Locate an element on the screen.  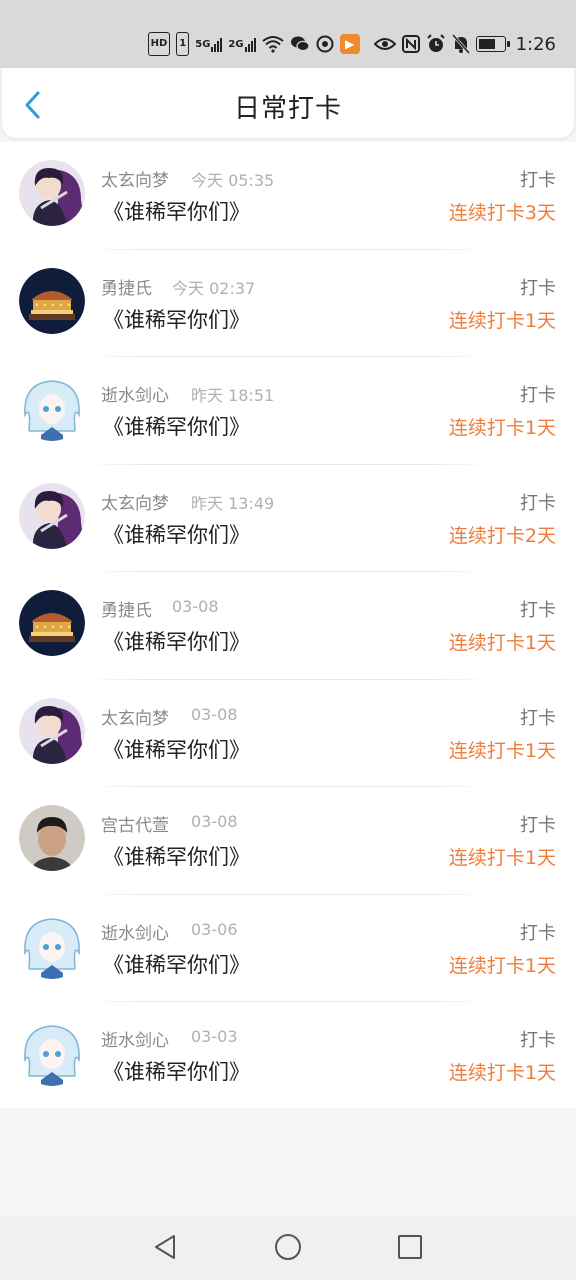
streak-label: 连续打卡3天 is located at coordinates (502, 213).